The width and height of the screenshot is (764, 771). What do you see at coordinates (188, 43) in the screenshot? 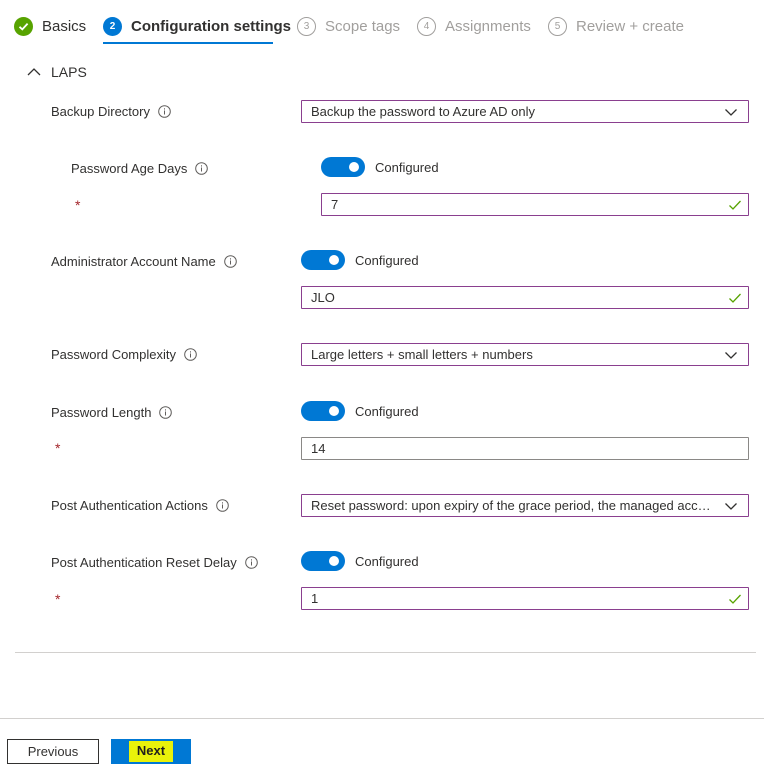
I see `active-step-underline` at bounding box center [188, 43].